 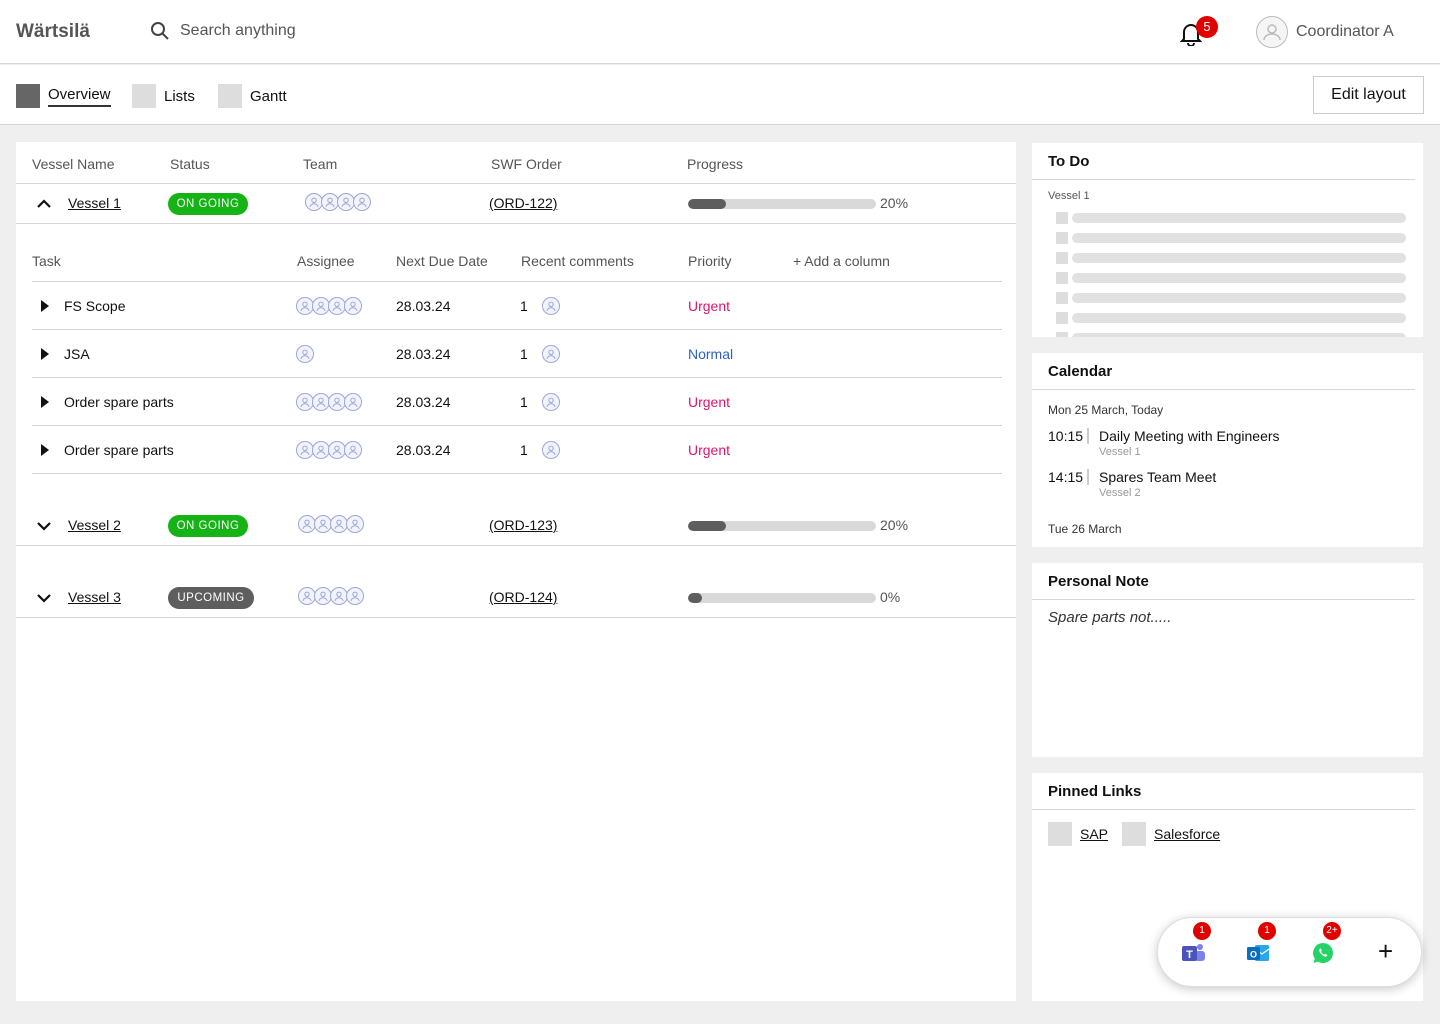 I want to click on event-title: Spares Team Meet, so click(x=1158, y=477).